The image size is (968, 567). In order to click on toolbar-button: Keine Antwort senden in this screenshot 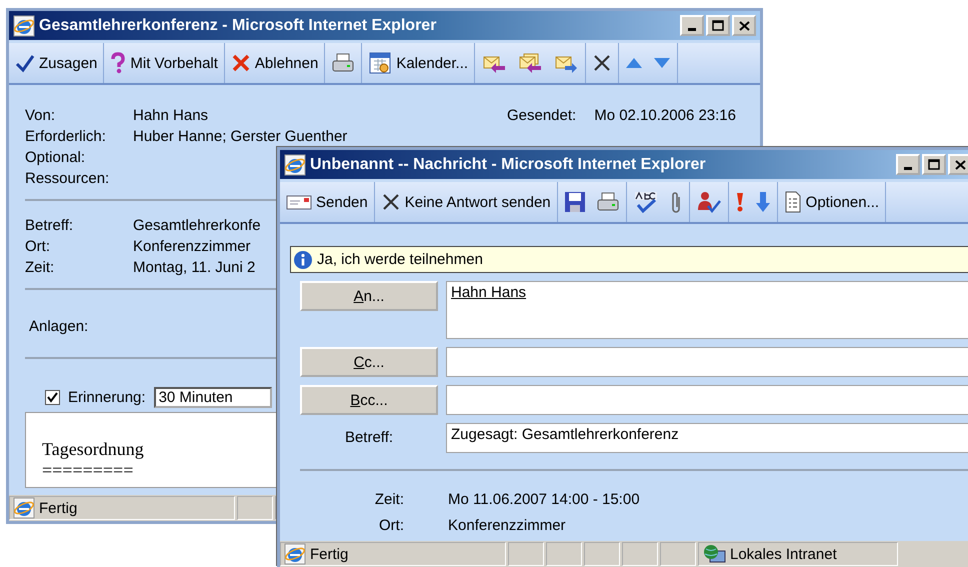, I will do `click(466, 202)`.